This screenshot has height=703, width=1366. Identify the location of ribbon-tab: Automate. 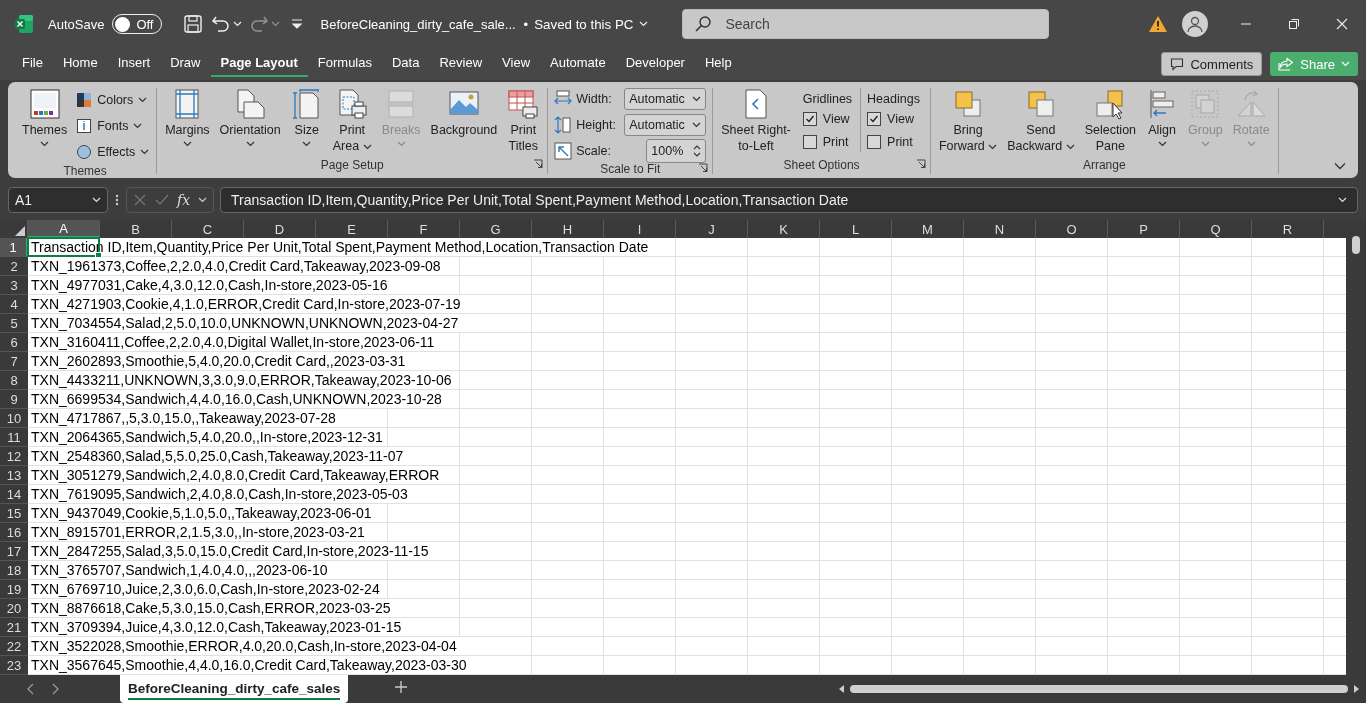
(578, 64).